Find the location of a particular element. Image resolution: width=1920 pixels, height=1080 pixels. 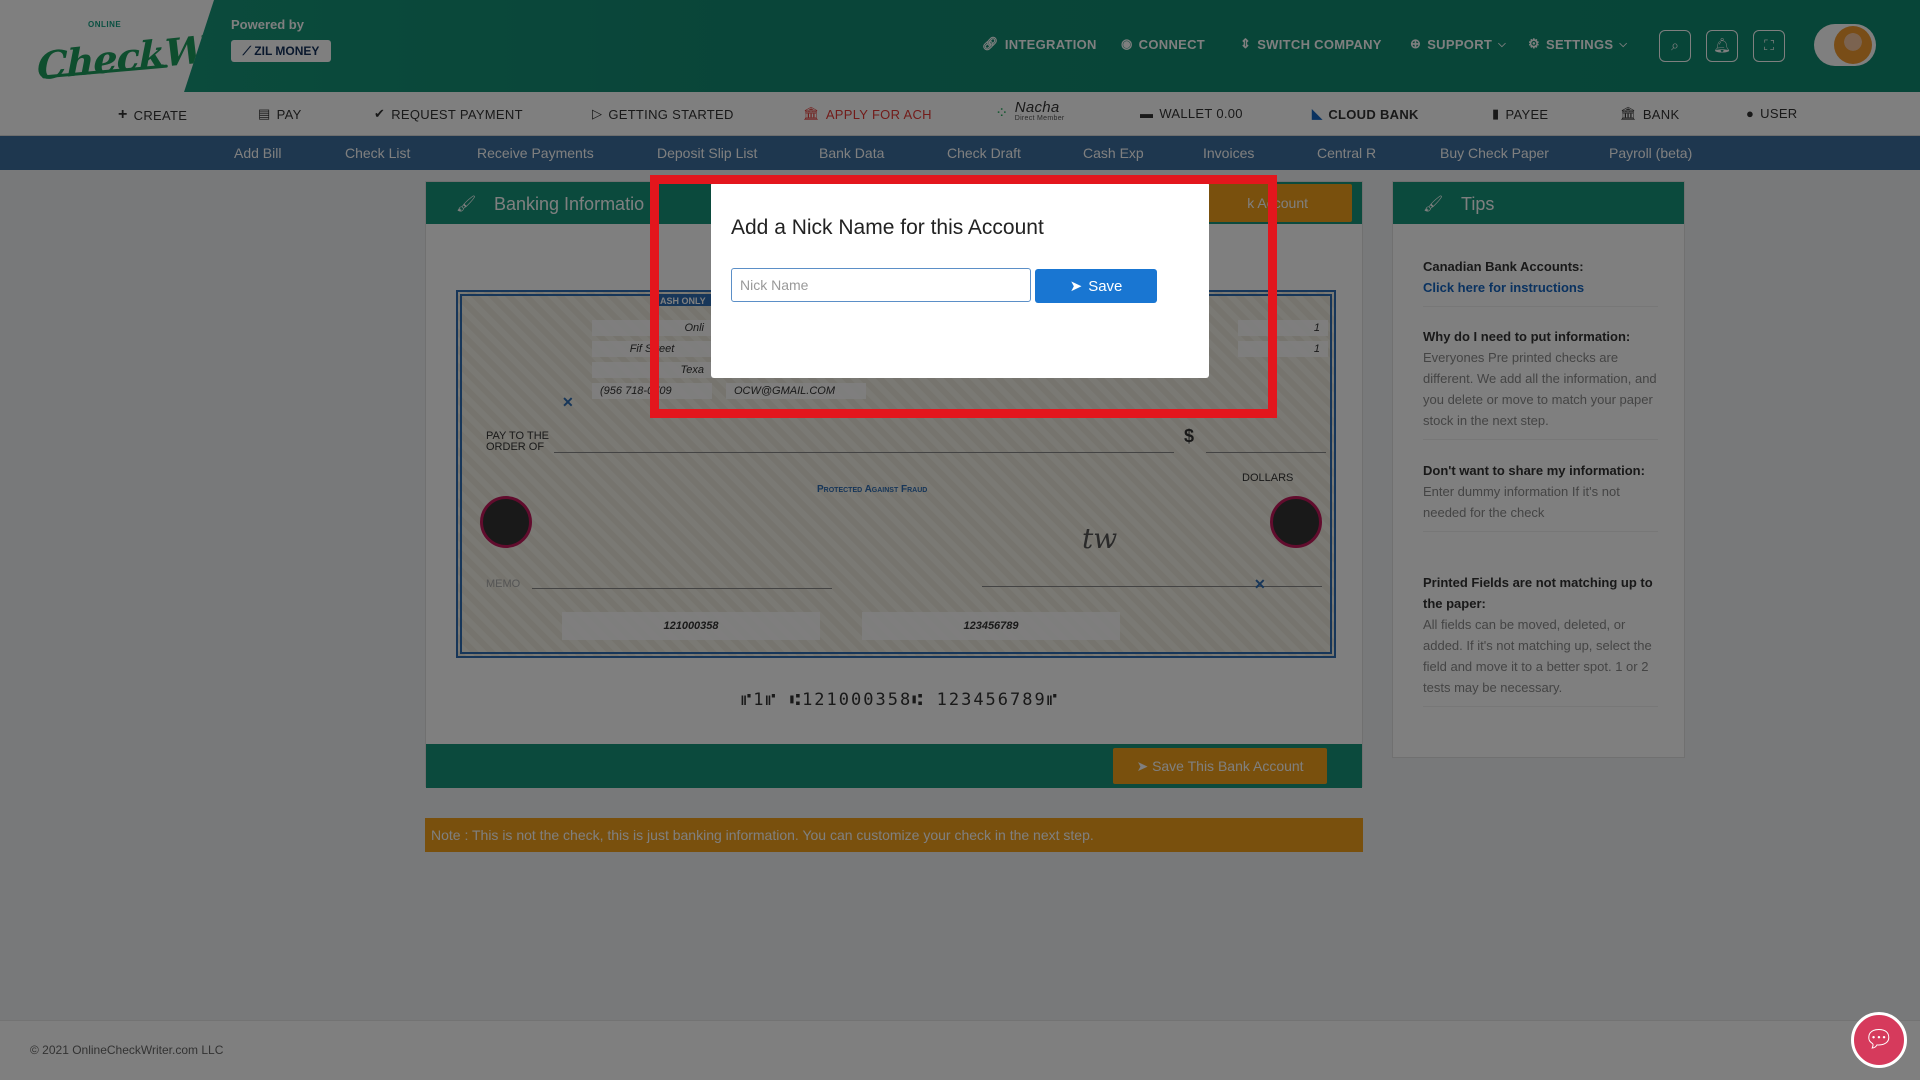

chat-button: 💬︎ is located at coordinates (1879, 1040).